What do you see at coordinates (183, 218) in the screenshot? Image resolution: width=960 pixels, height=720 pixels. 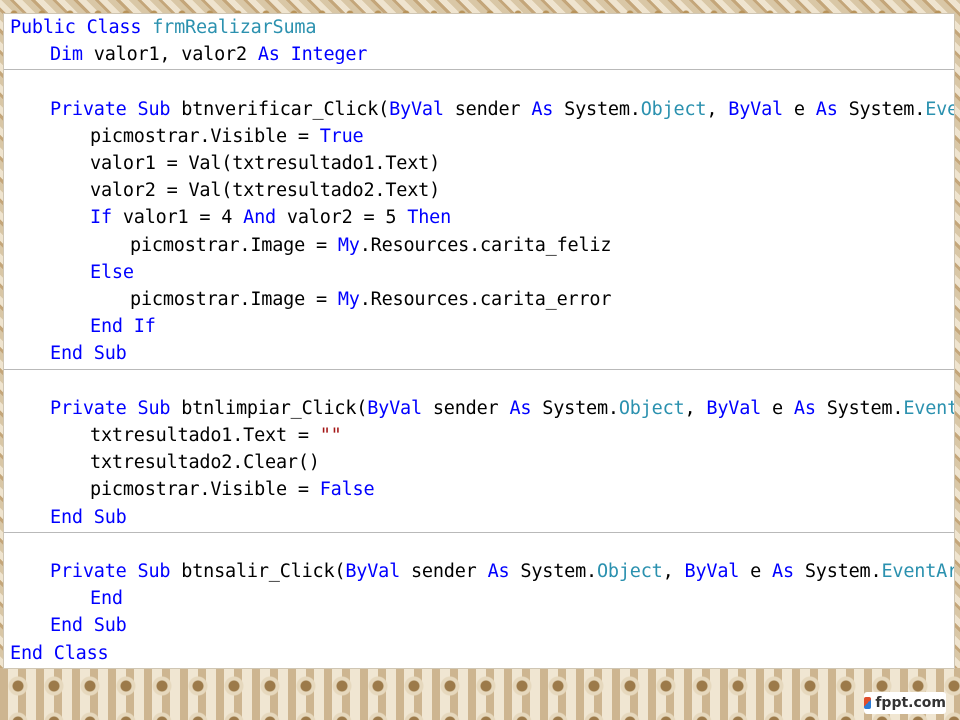 I see `code-token: valor1 = 4` at bounding box center [183, 218].